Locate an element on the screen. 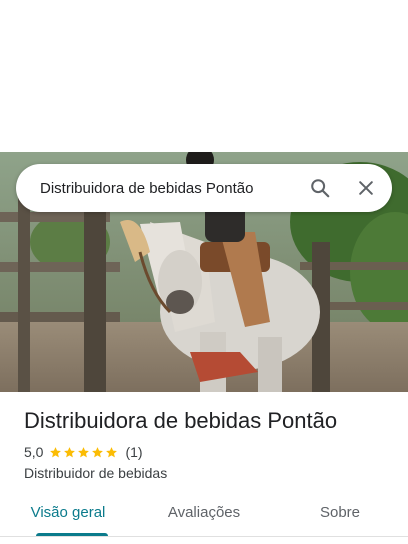 Image resolution: width=408 pixels, height=544 pixels. tab-overview-label: Visão geral is located at coordinates (68, 512).